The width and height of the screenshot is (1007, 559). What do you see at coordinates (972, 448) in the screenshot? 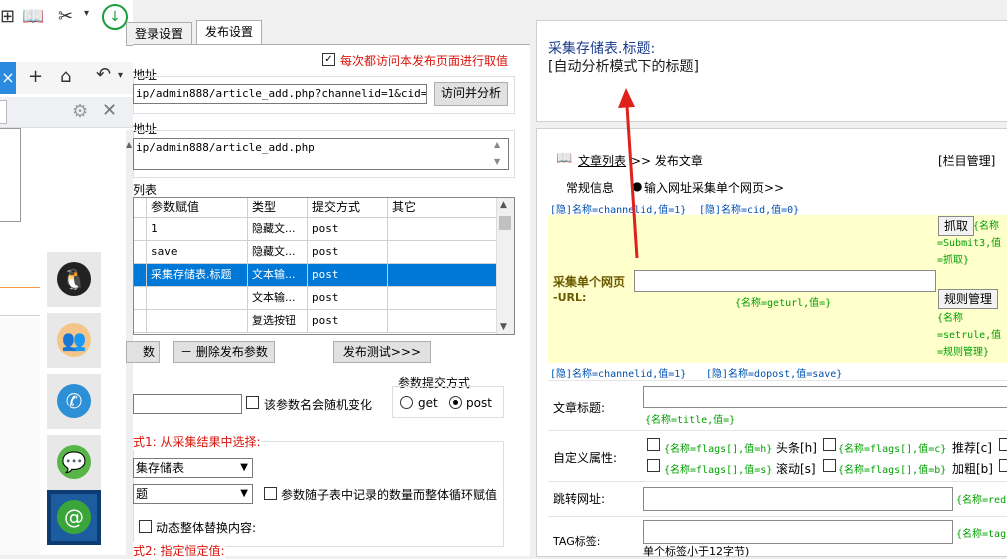
I see `flag-c-label: 推荐[c]` at bounding box center [972, 448].